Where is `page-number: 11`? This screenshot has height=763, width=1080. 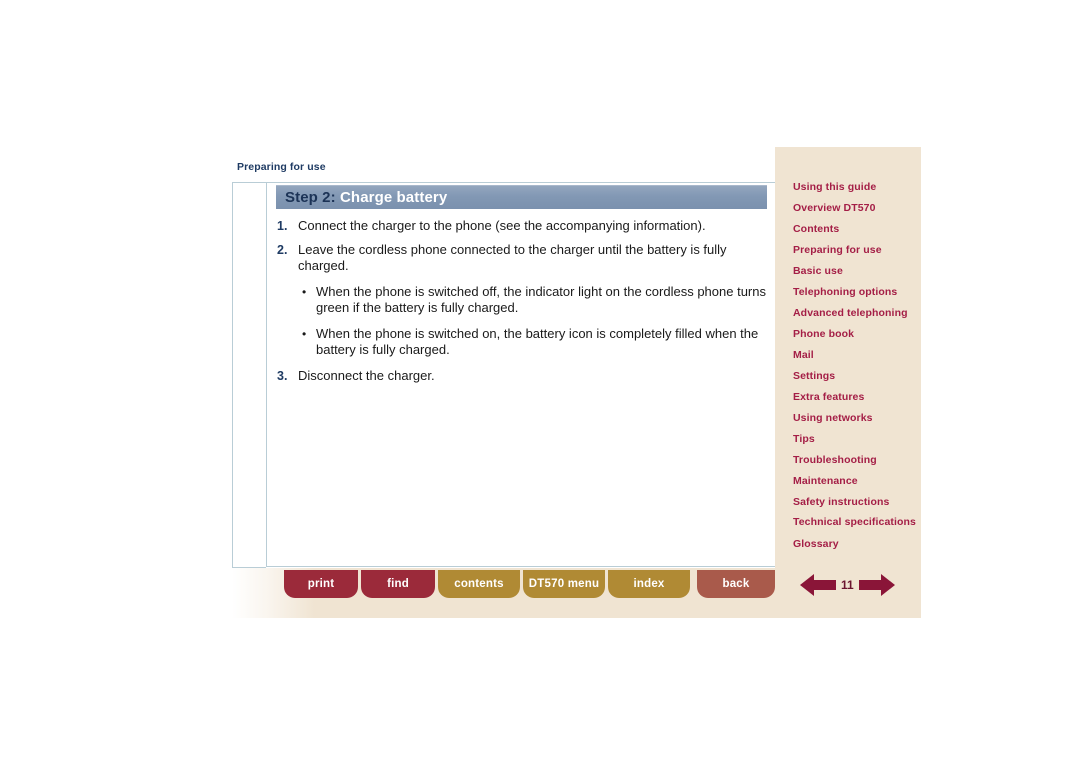 page-number: 11 is located at coordinates (847, 585).